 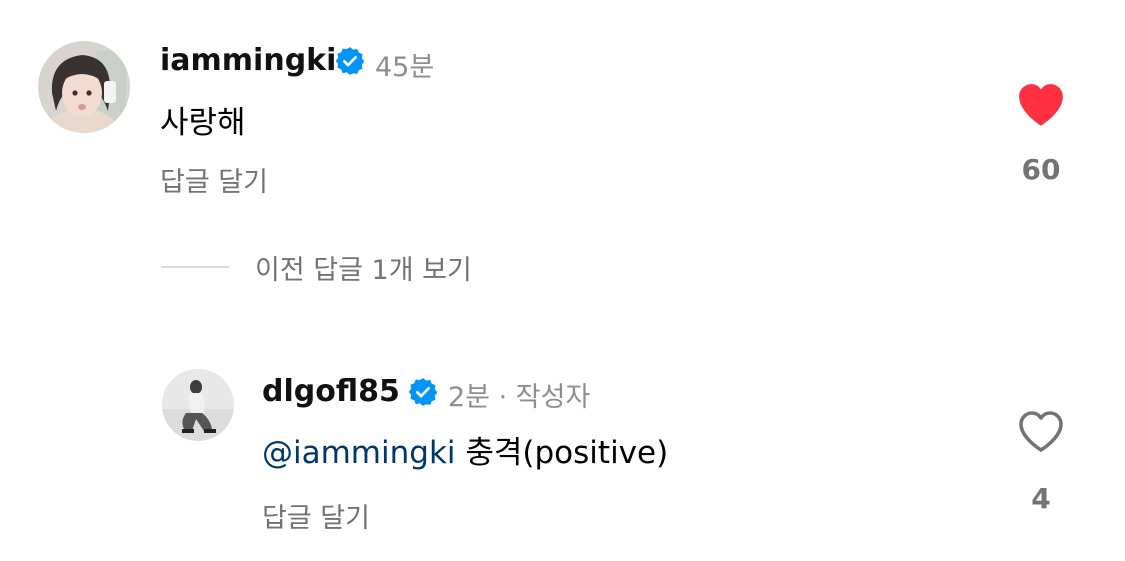 I want to click on reply-username: dlgofl85, so click(x=331, y=391).